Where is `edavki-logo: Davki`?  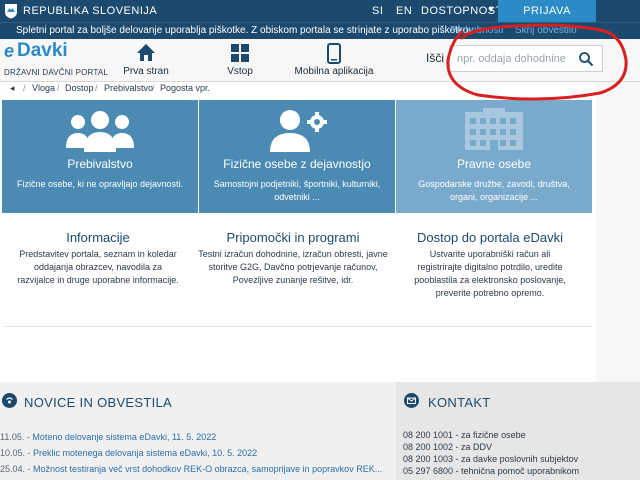 edavki-logo: Davki is located at coordinates (42, 51).